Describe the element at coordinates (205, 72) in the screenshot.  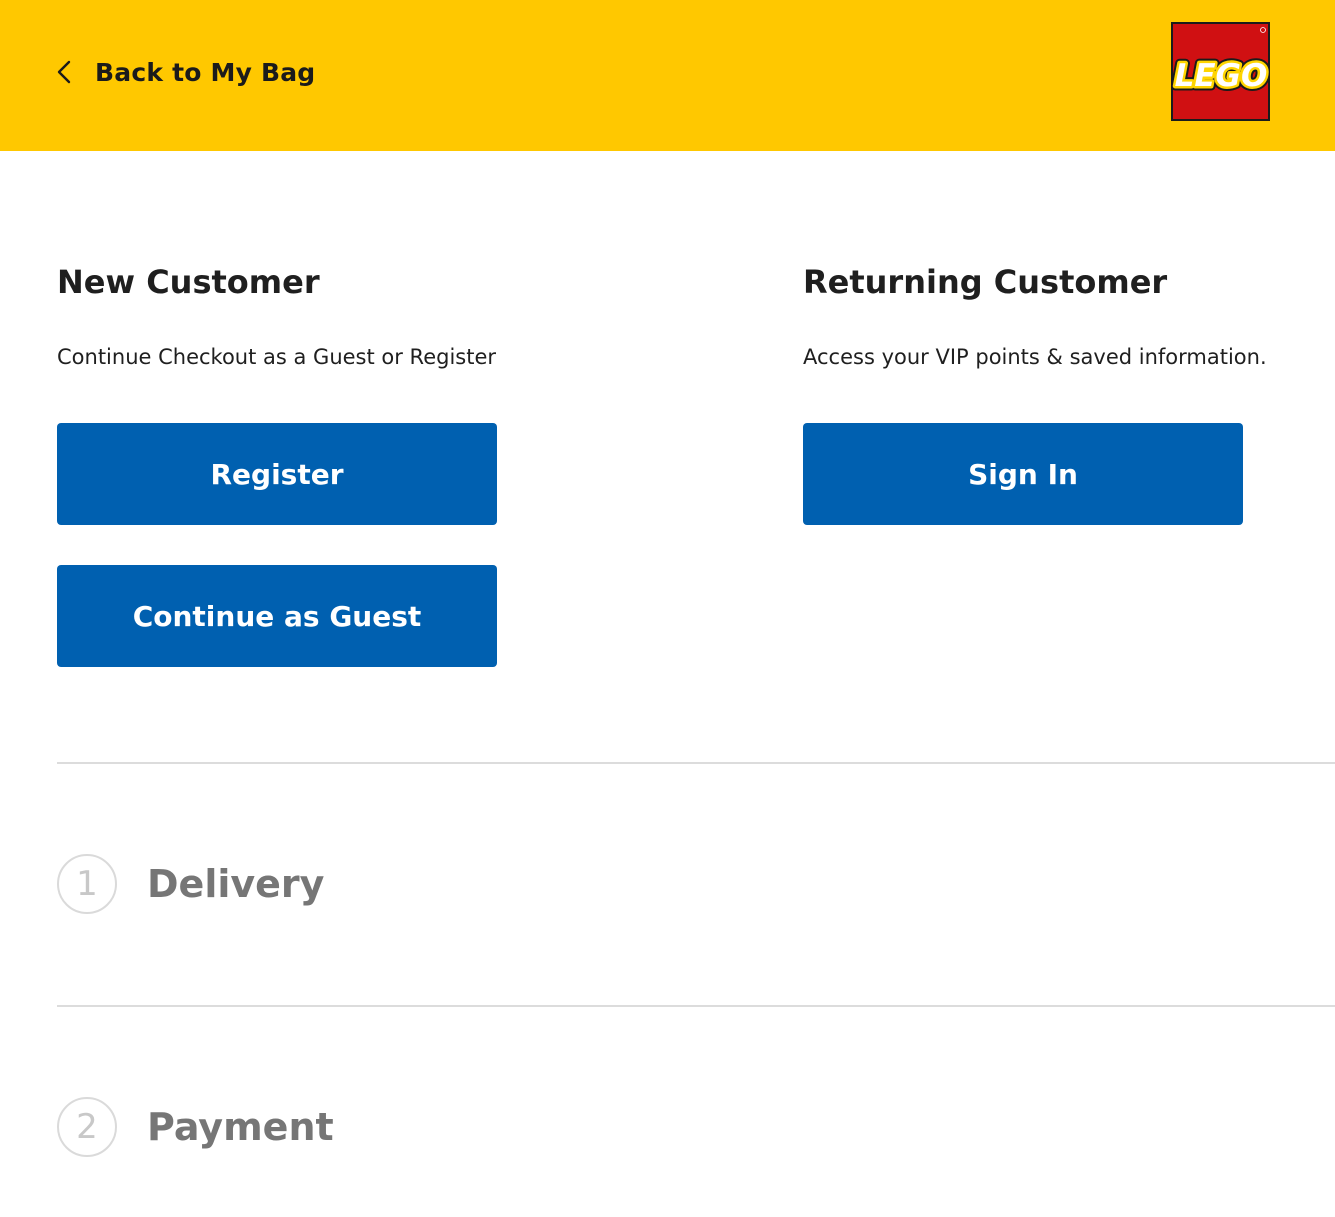
I see `back-to-bag-label: Back to My Bag` at that location.